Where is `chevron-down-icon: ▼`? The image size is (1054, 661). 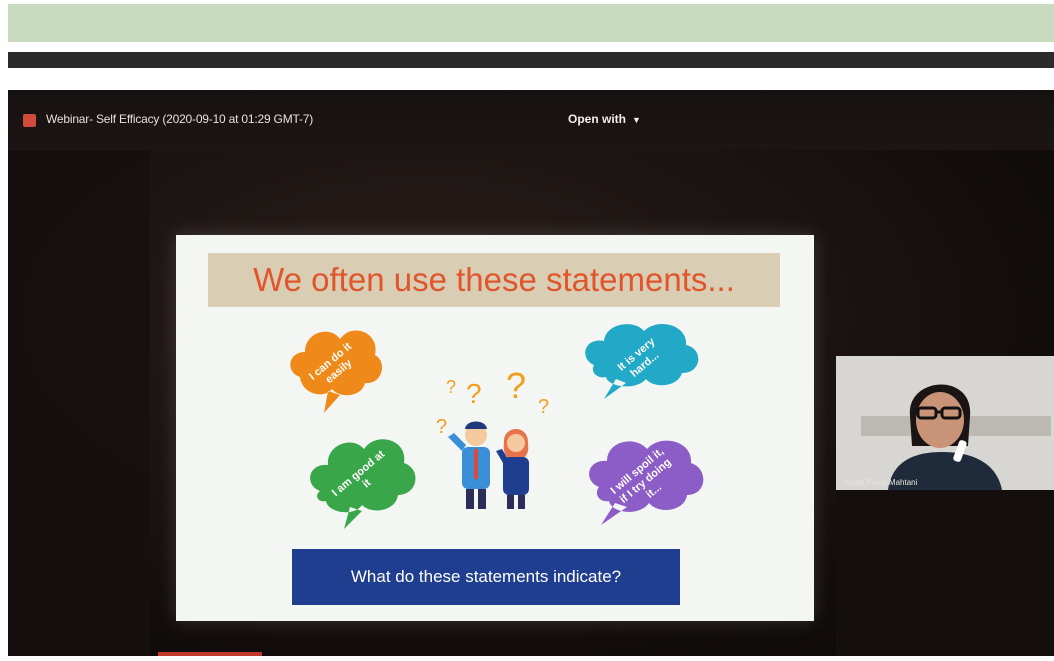
chevron-down-icon: ▼ is located at coordinates (636, 120).